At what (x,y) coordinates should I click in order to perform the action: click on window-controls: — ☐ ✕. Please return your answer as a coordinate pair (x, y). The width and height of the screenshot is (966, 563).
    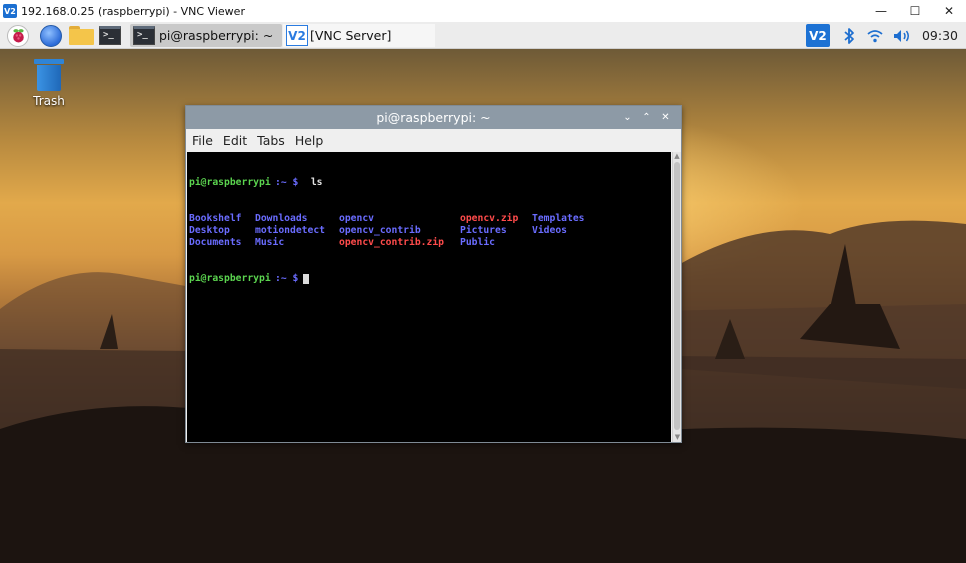
    Looking at the image, I should click on (915, 11).